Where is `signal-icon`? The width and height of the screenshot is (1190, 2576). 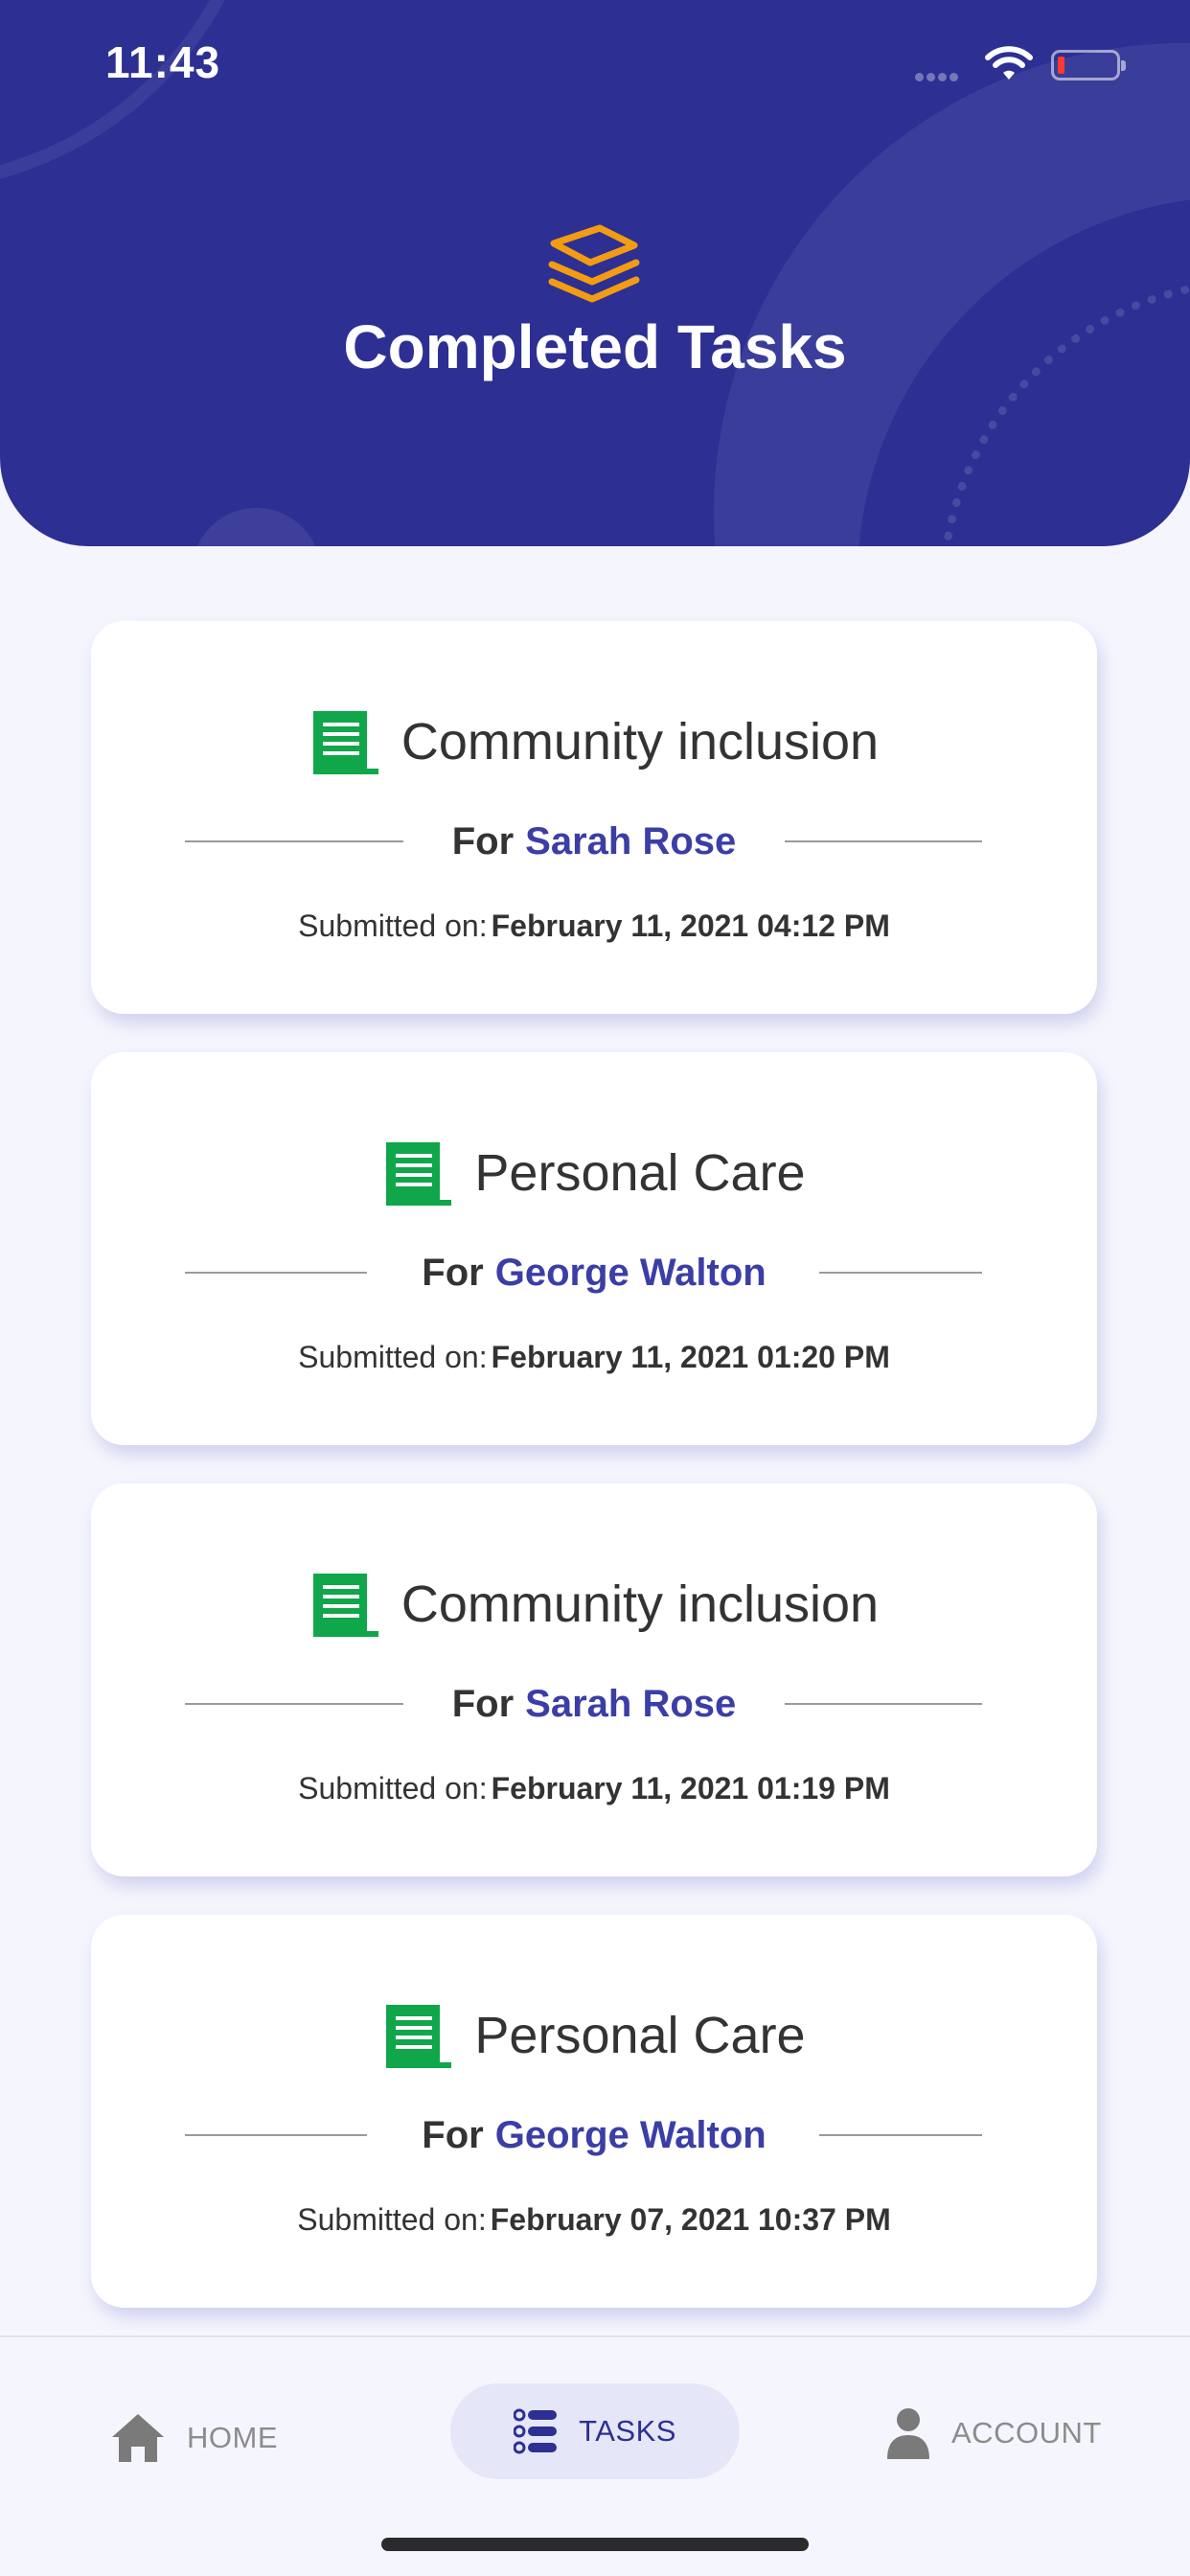
signal-icon is located at coordinates (938, 77).